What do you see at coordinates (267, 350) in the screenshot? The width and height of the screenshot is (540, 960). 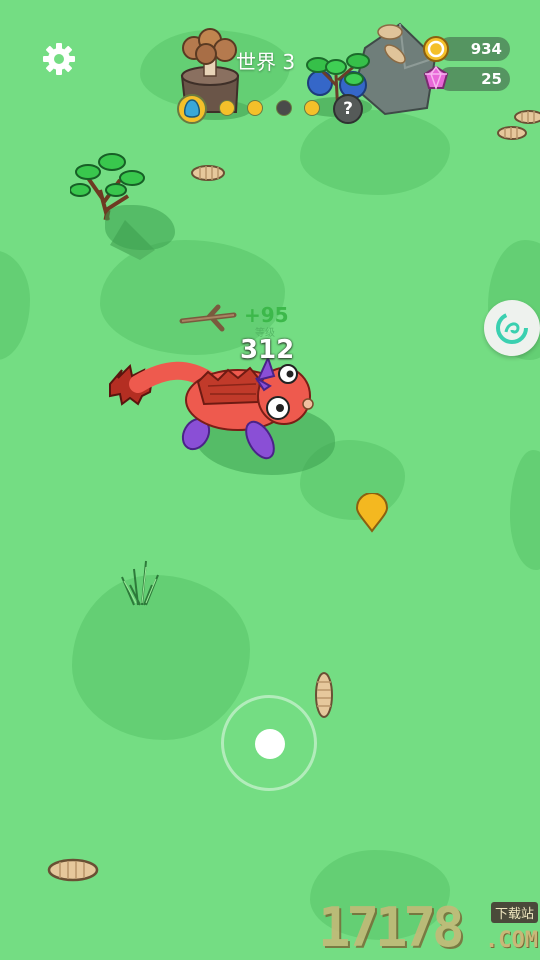 I see `player-score: 312` at bounding box center [267, 350].